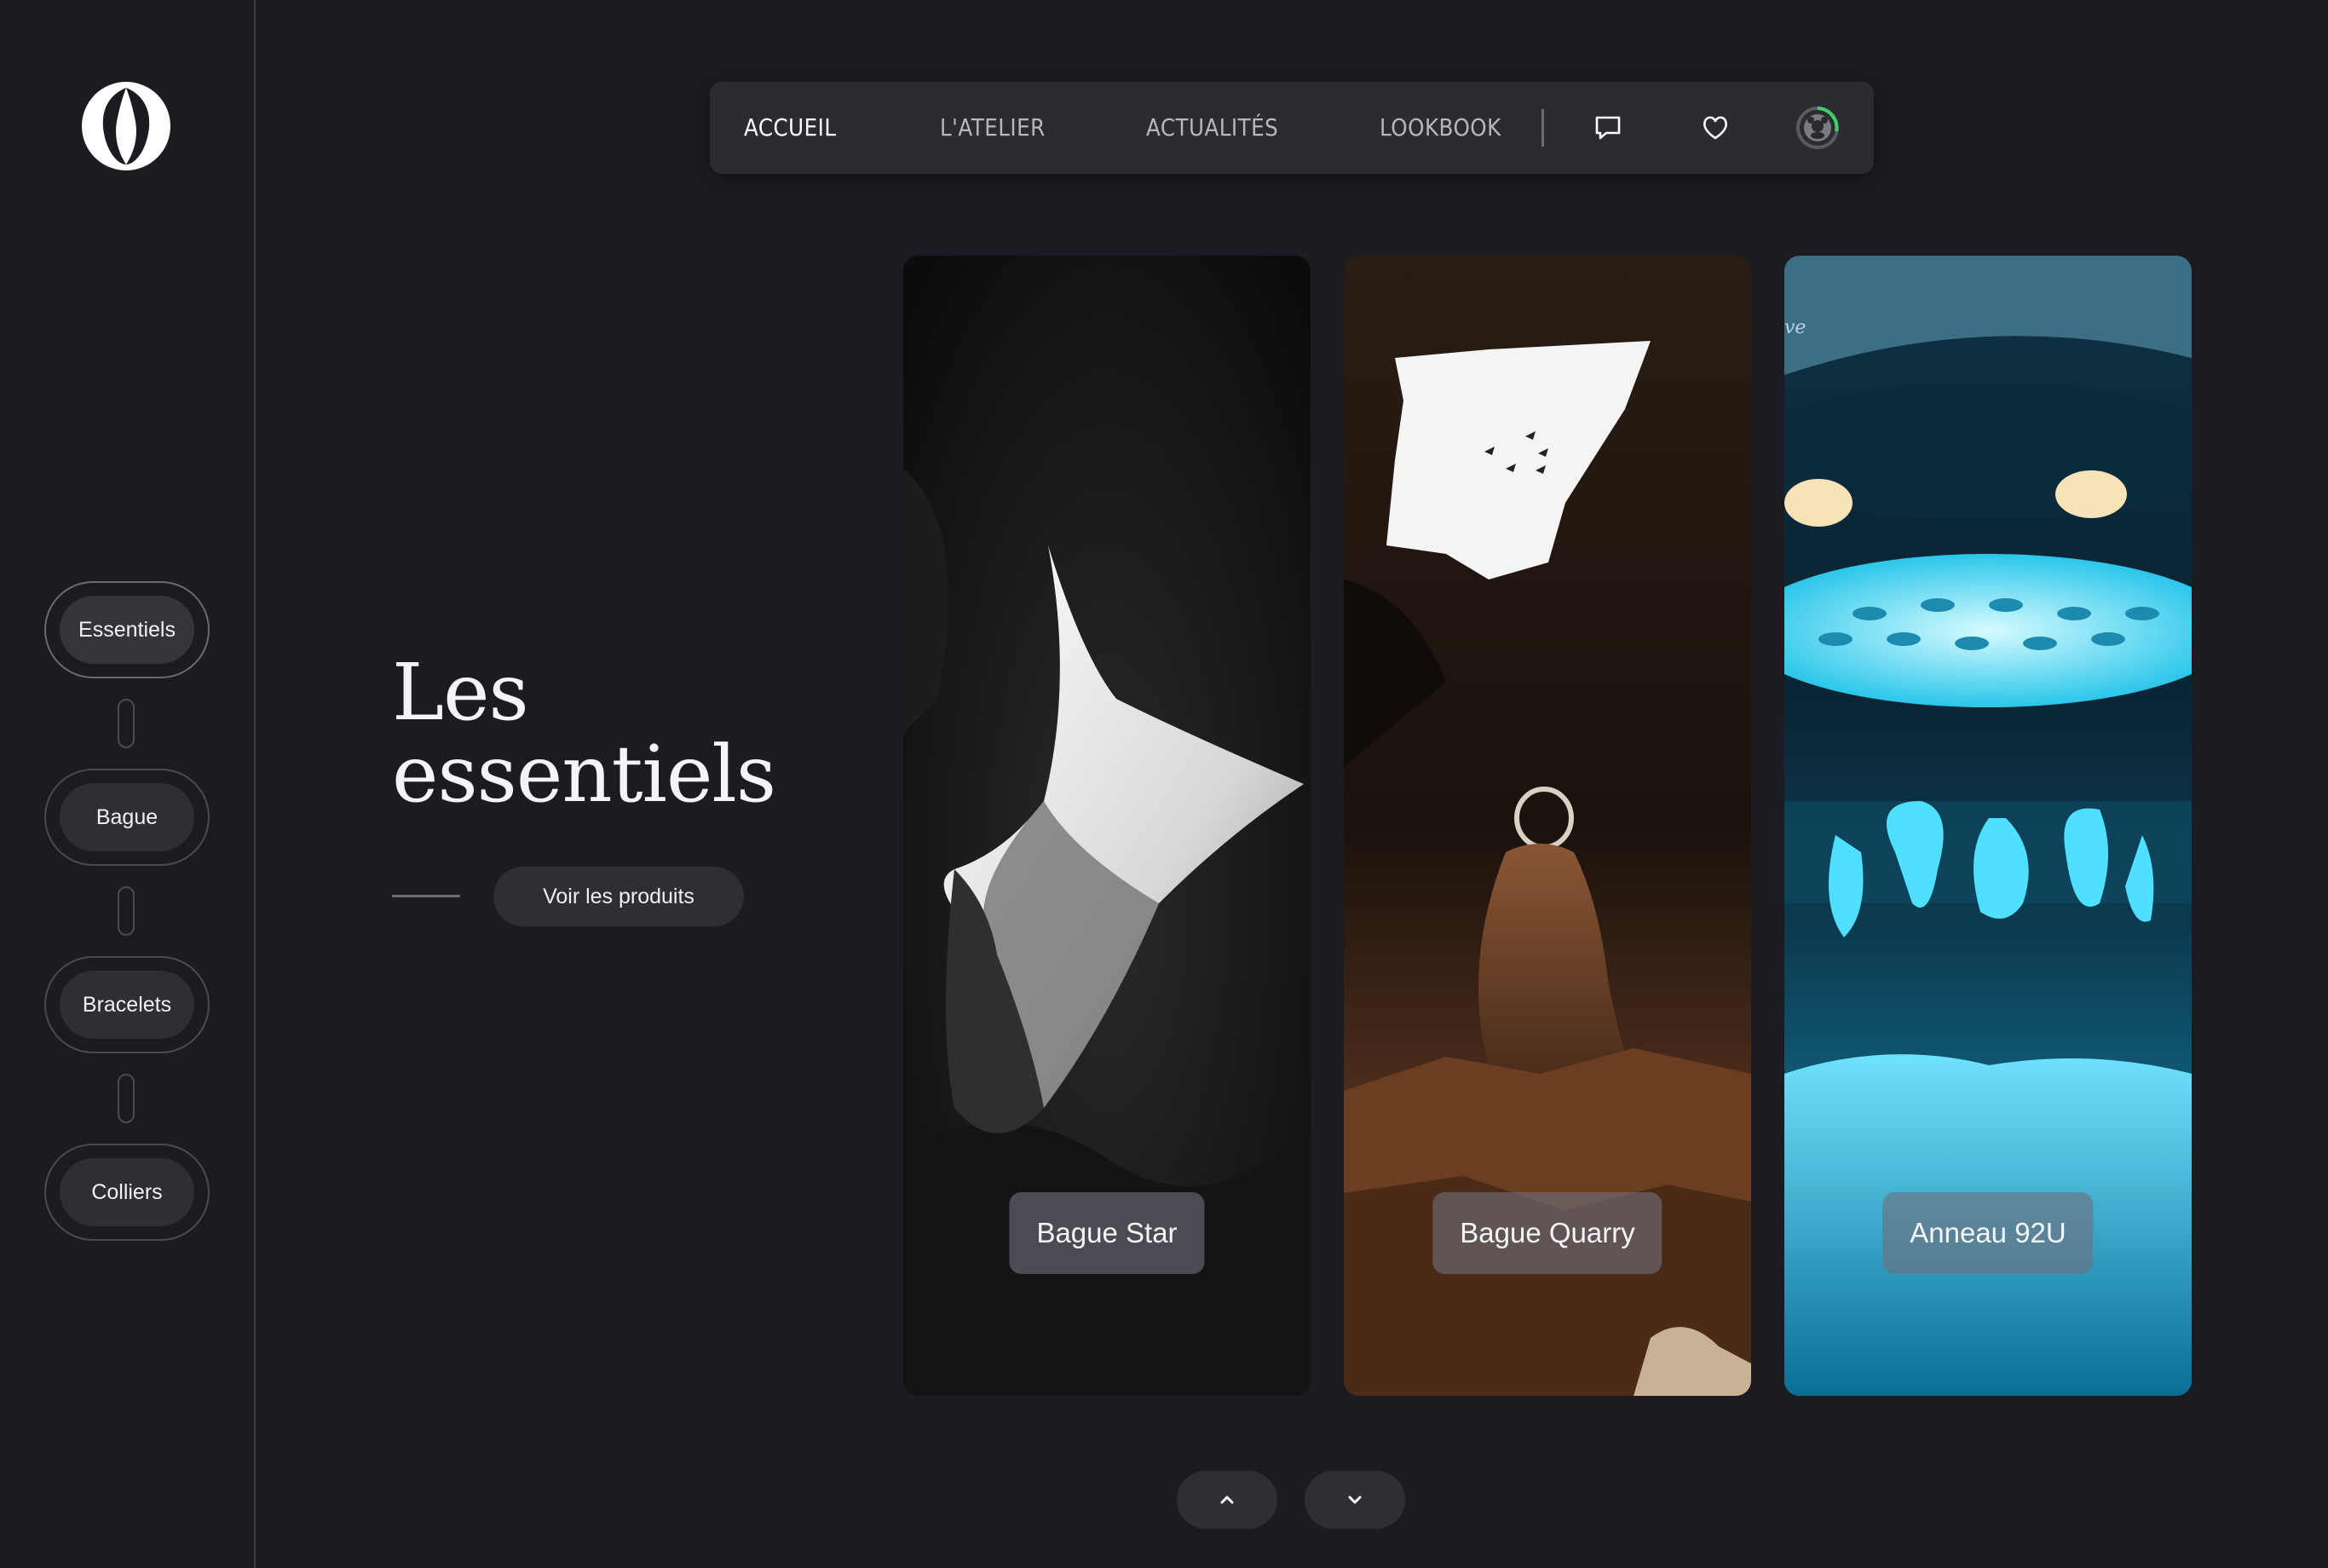  What do you see at coordinates (126, 126) in the screenshot?
I see `ring-logo-icon` at bounding box center [126, 126].